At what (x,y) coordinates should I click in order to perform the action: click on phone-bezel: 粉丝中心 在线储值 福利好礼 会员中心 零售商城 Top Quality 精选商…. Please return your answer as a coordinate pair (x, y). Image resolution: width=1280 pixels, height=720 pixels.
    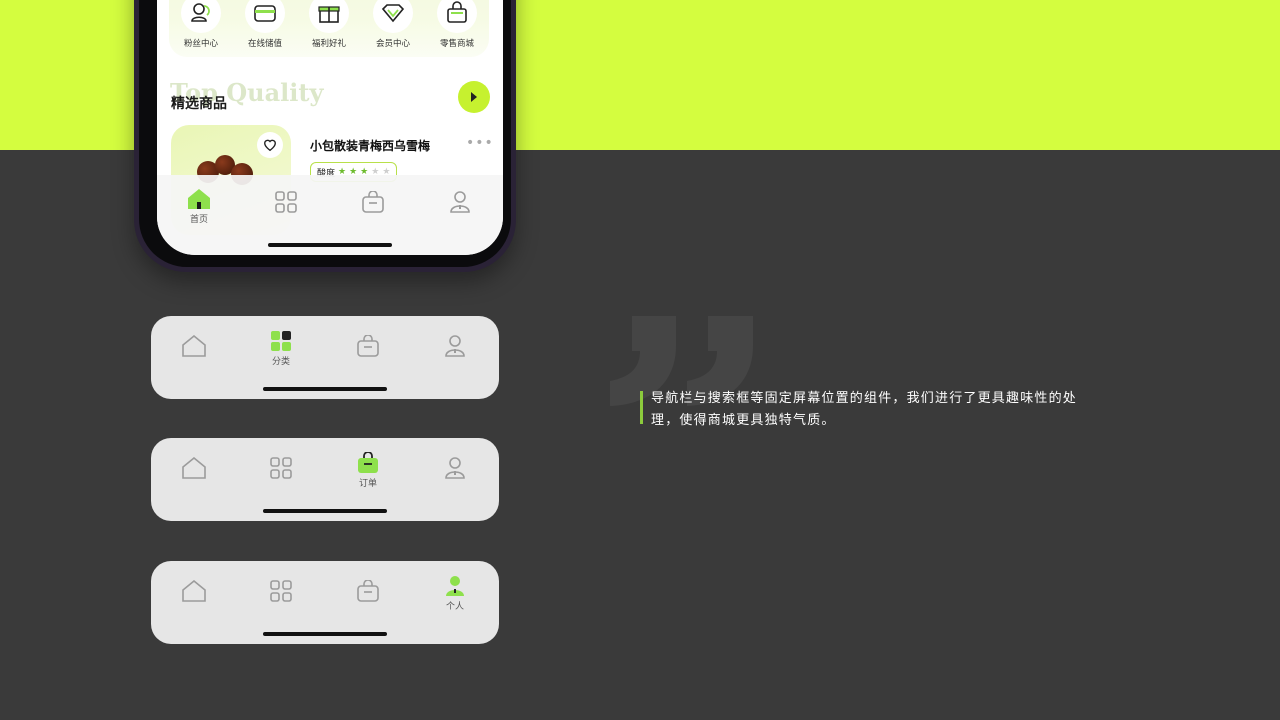
    Looking at the image, I should click on (325, 133).